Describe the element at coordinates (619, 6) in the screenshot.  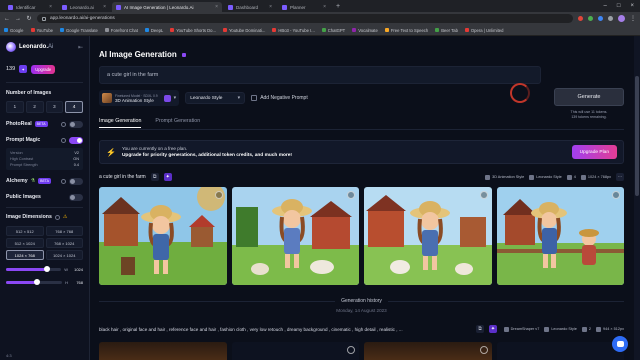
I see `maximize-icon: □` at that location.